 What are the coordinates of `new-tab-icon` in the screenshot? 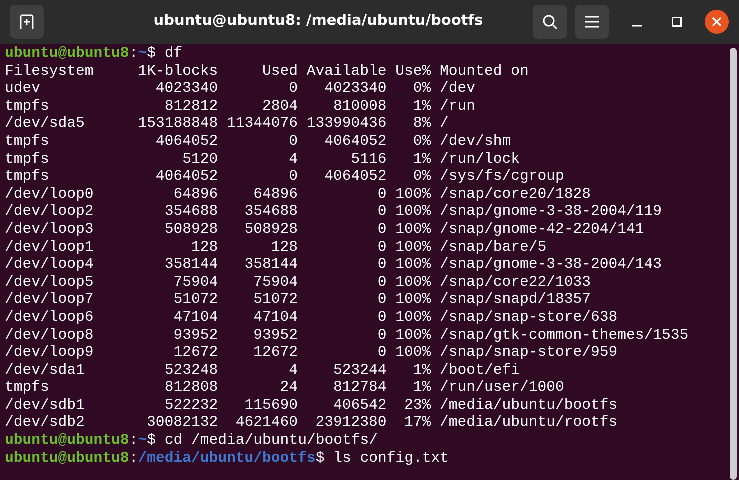 It's located at (27, 22).